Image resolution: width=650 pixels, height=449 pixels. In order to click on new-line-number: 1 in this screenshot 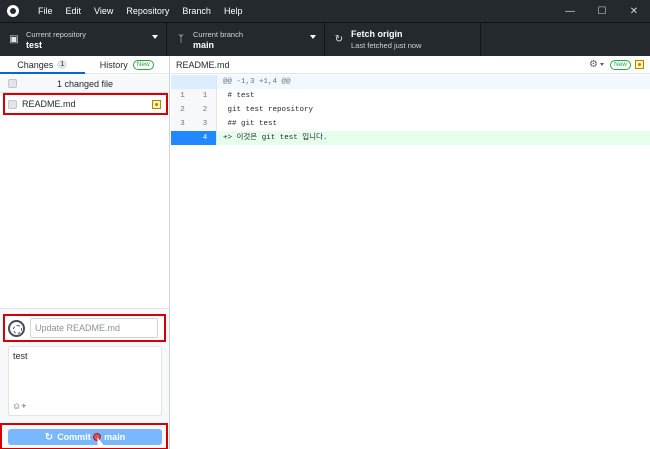, I will do `click(205, 96)`.